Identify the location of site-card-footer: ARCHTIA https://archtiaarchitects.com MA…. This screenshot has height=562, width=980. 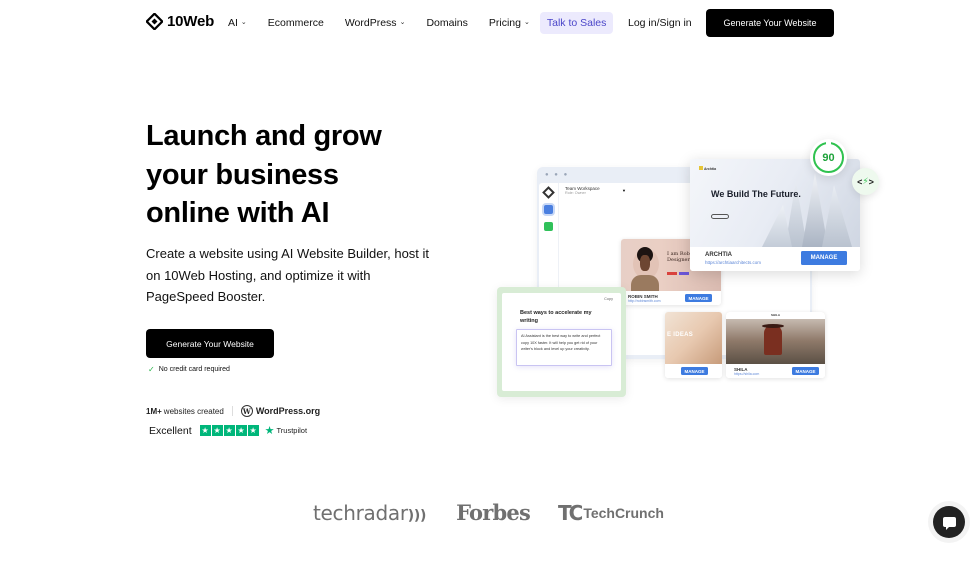
(775, 259).